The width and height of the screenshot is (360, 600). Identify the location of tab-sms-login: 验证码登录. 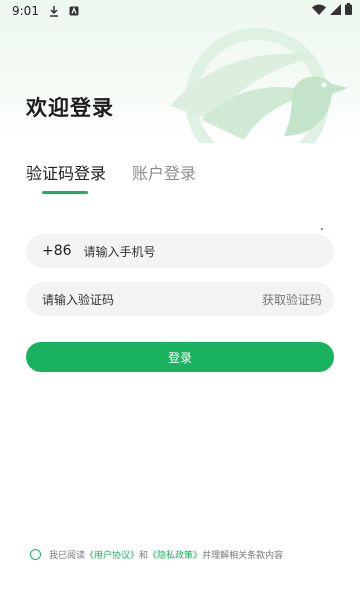
(66, 177).